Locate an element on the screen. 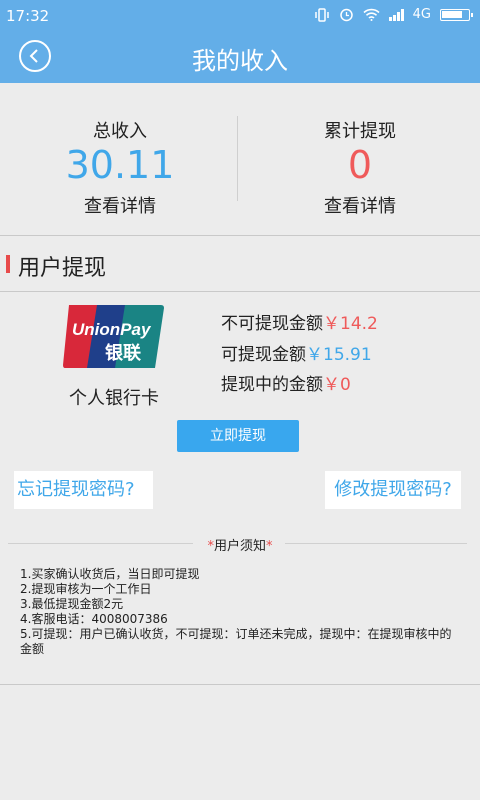 The image size is (480, 800). notice-title-text: 用户须知 is located at coordinates (239, 546).